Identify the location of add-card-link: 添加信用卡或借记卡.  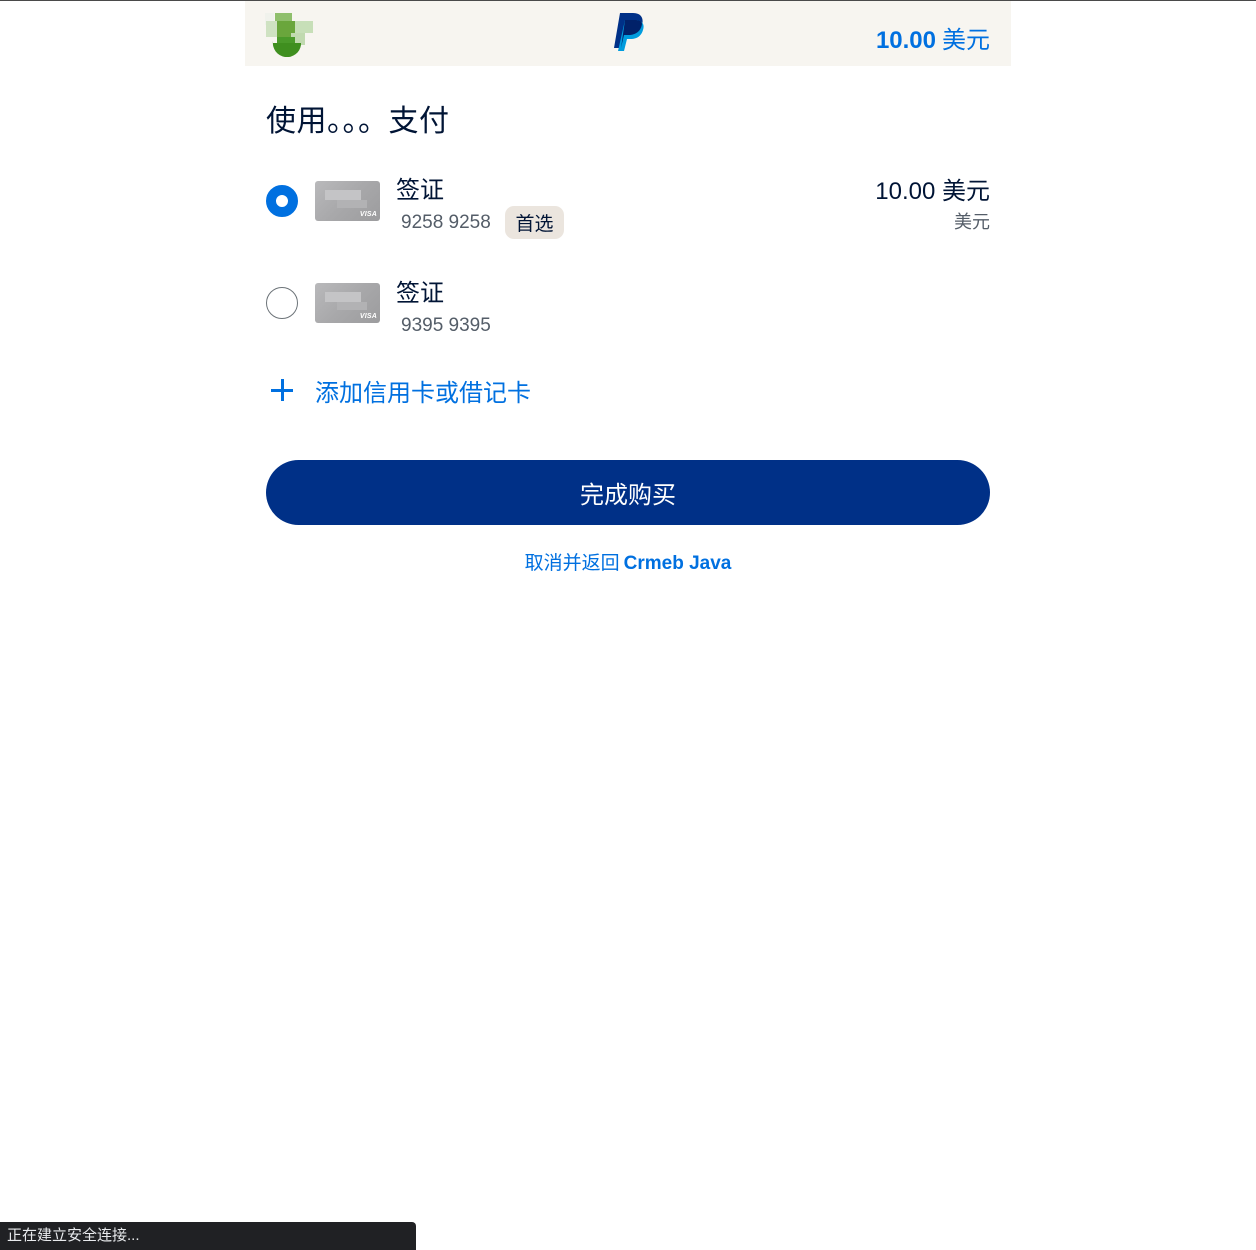
(416, 390).